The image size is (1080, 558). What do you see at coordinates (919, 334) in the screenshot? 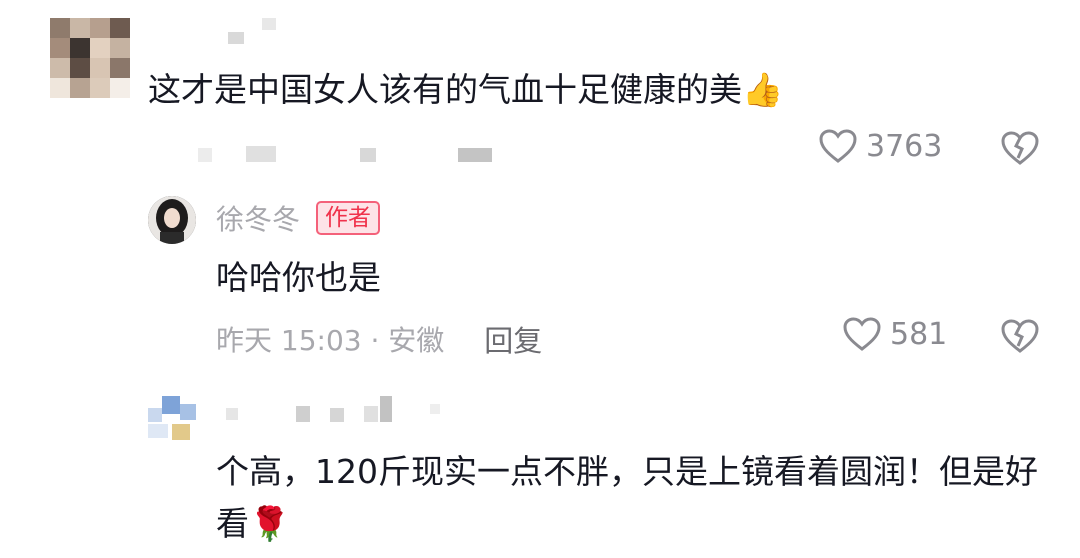
I see `reply-like-count: 581` at bounding box center [919, 334].